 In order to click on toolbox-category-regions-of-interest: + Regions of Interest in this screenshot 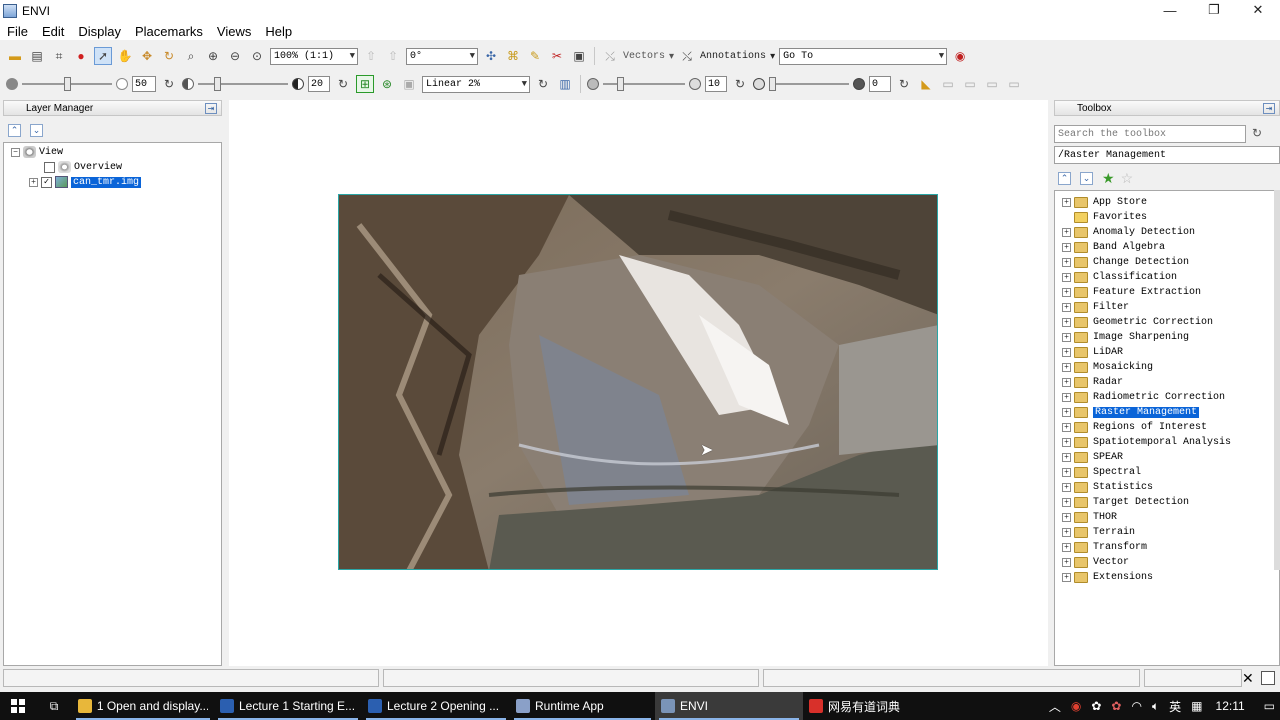, I will do `click(1134, 427)`.